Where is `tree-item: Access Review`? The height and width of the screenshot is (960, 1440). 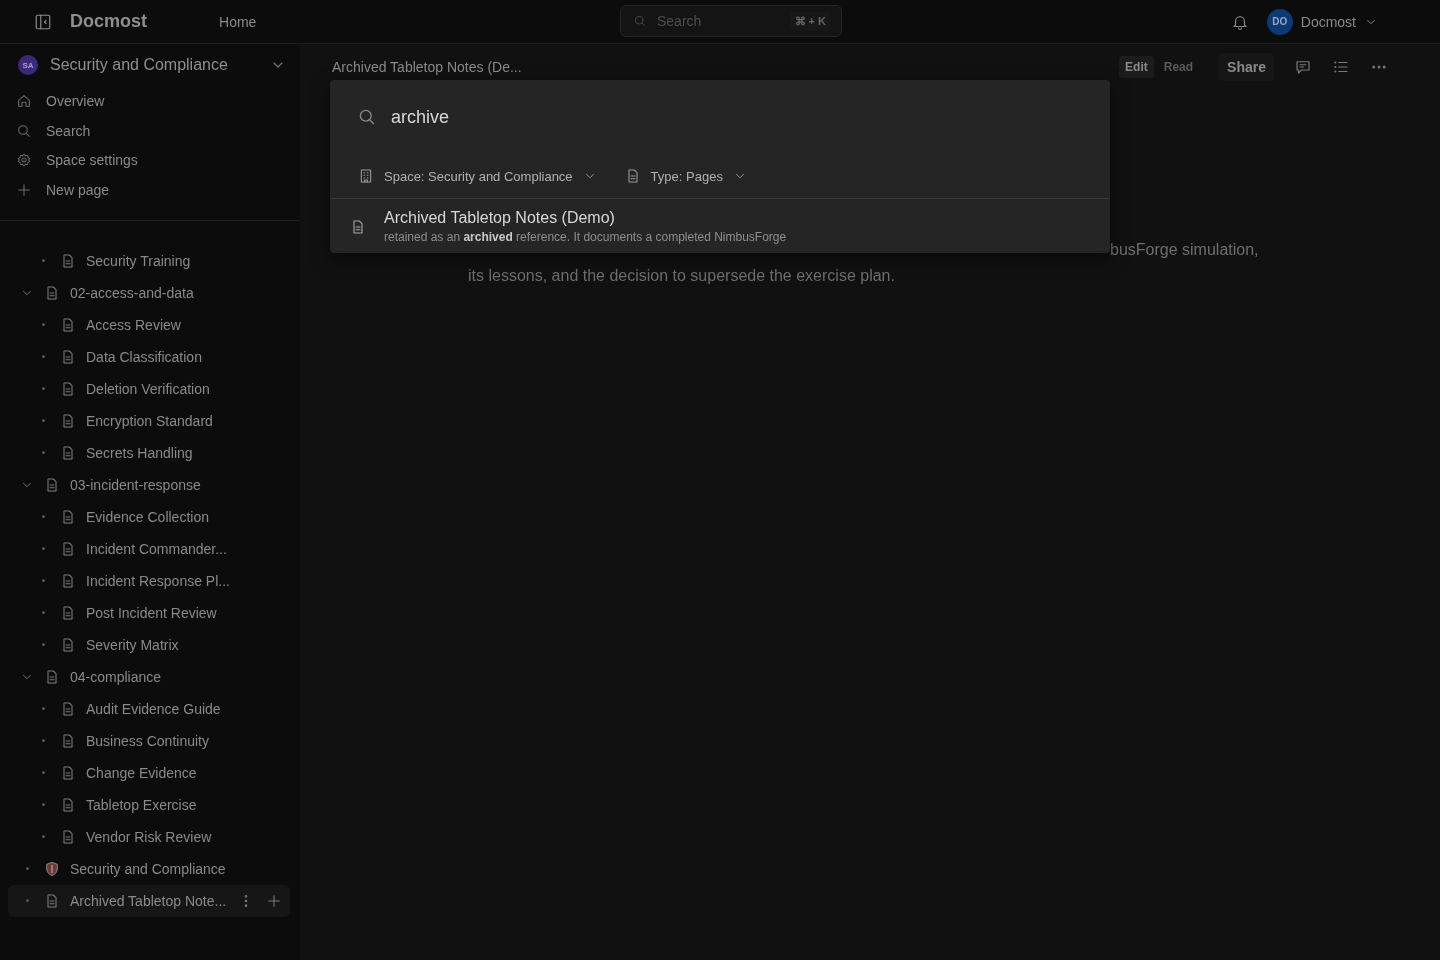 tree-item: Access Review is located at coordinates (149, 324).